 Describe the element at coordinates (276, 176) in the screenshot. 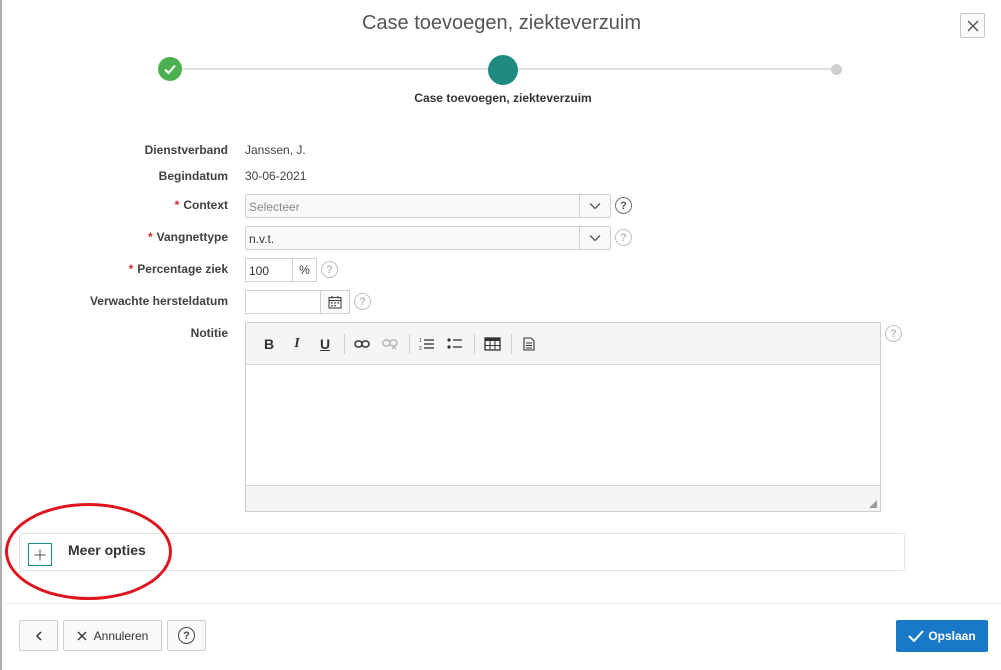

I see `value-begindatum: 30-06-2021` at that location.